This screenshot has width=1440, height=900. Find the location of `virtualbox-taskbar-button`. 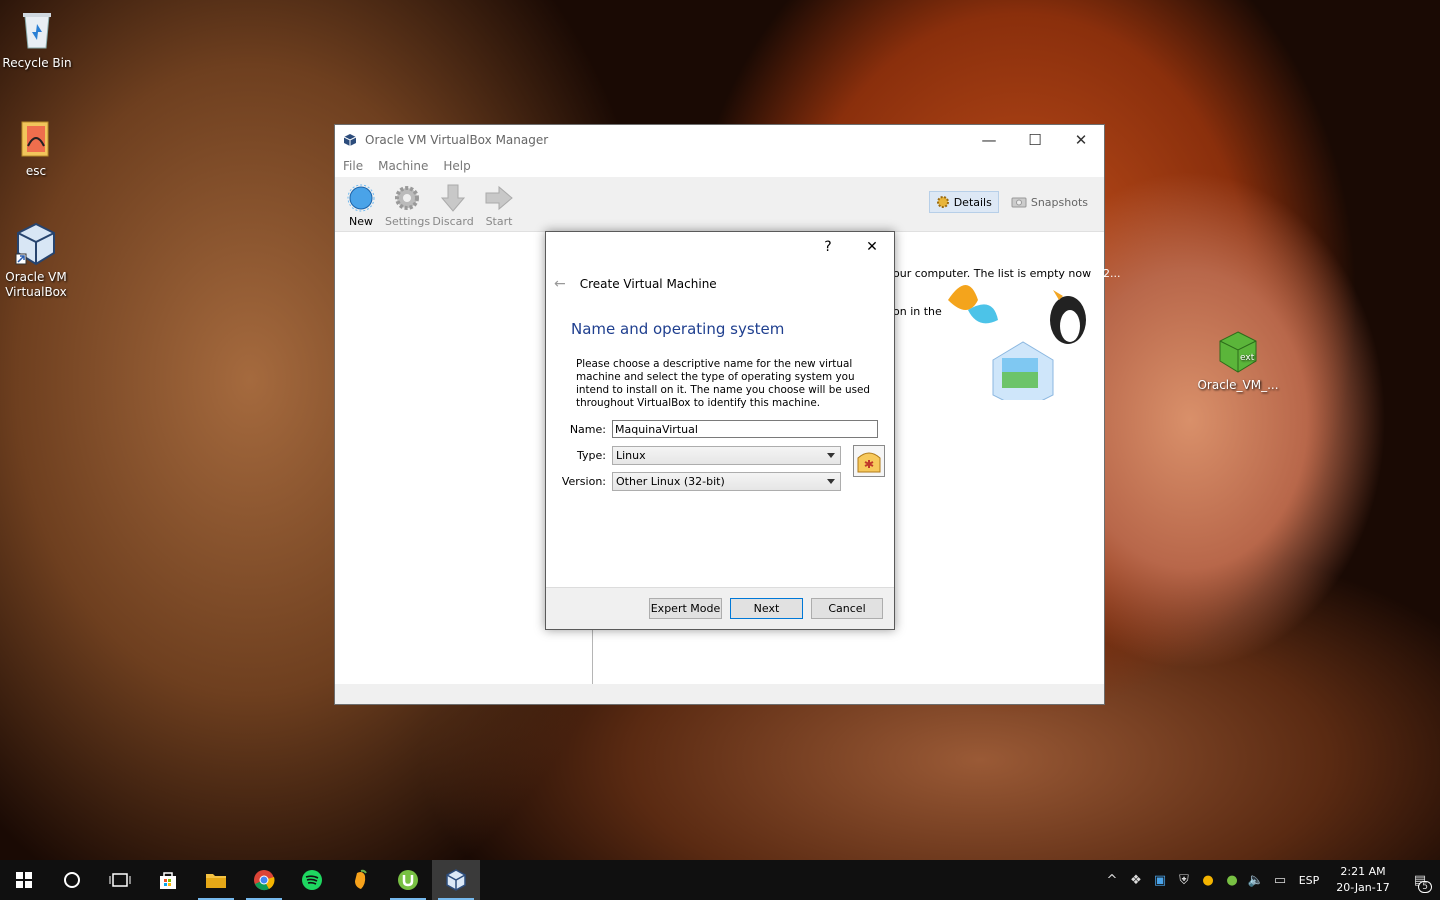

virtualbox-taskbar-button is located at coordinates (456, 880).